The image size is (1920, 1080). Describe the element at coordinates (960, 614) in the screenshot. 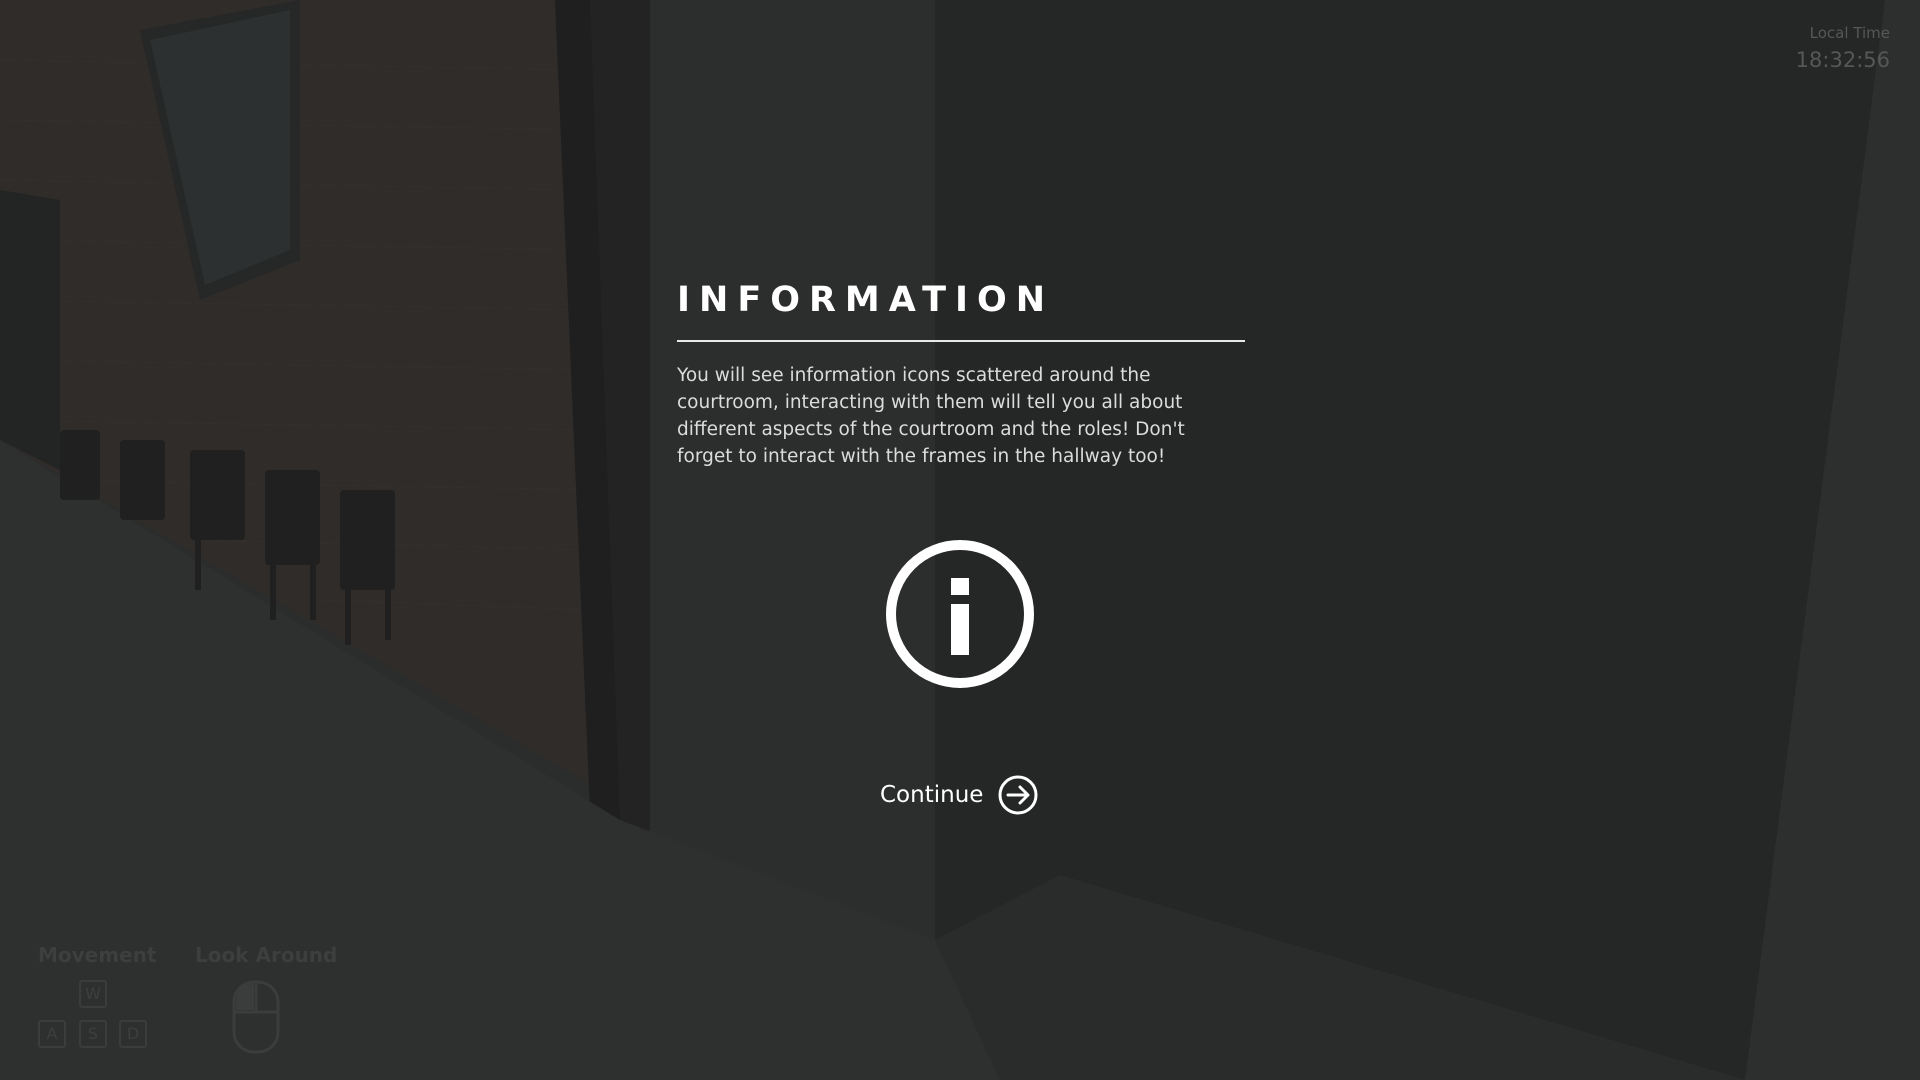

I see `info-icon` at that location.